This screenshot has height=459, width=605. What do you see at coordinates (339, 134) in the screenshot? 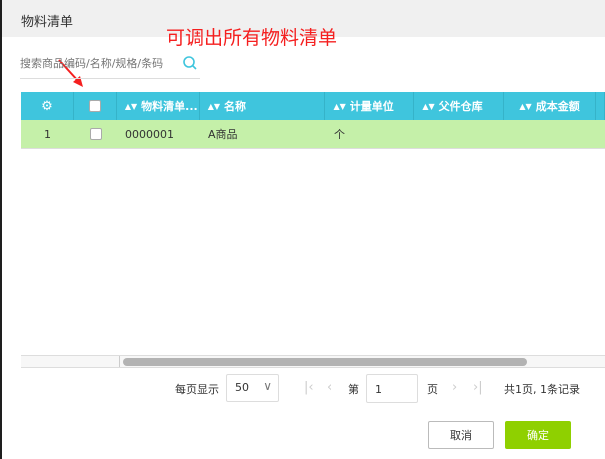
I see `row-unit: 个` at bounding box center [339, 134].